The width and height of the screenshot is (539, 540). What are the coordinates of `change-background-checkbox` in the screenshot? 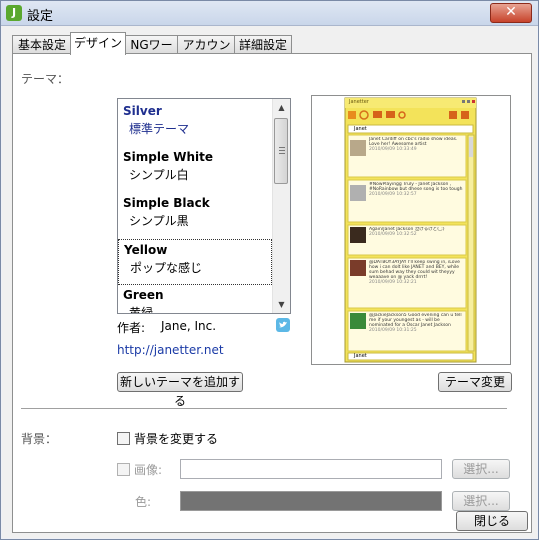 It's located at (123, 438).